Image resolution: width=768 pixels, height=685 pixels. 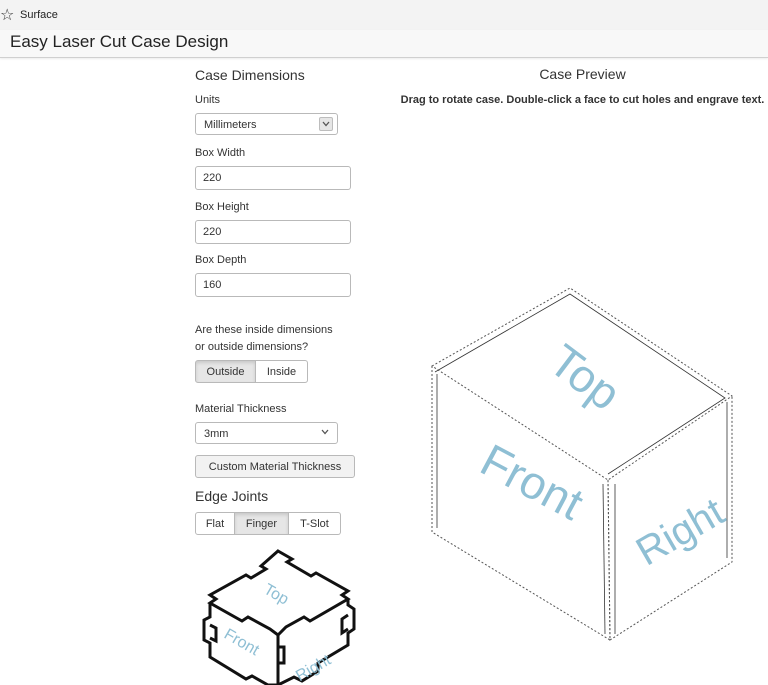 What do you see at coordinates (266, 433) in the screenshot?
I see `material-thickness-select: 3mm` at bounding box center [266, 433].